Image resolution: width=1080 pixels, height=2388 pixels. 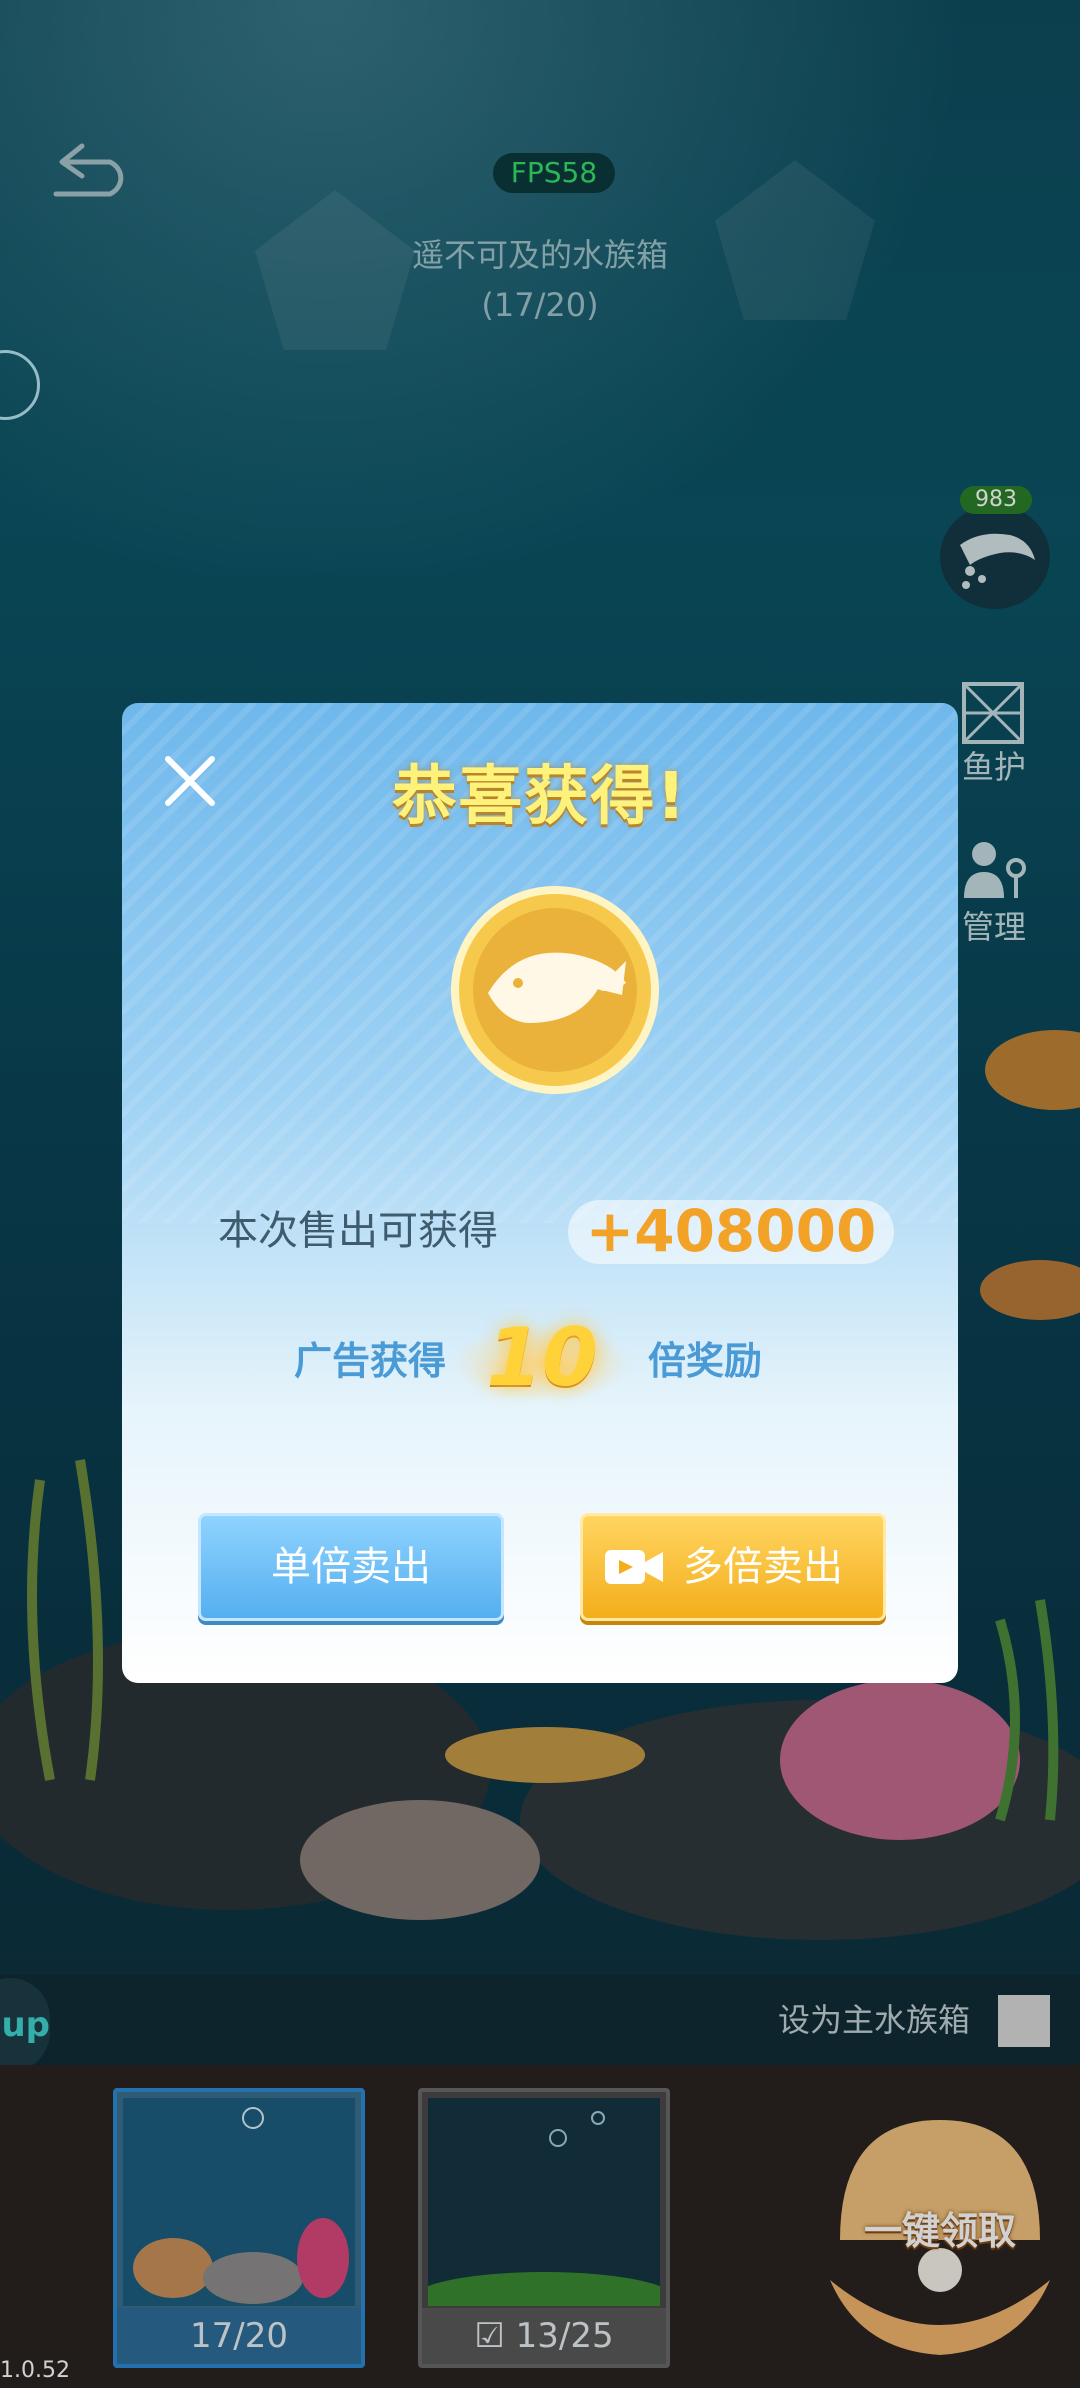 I want to click on video-icon, so click(x=634, y=1567).